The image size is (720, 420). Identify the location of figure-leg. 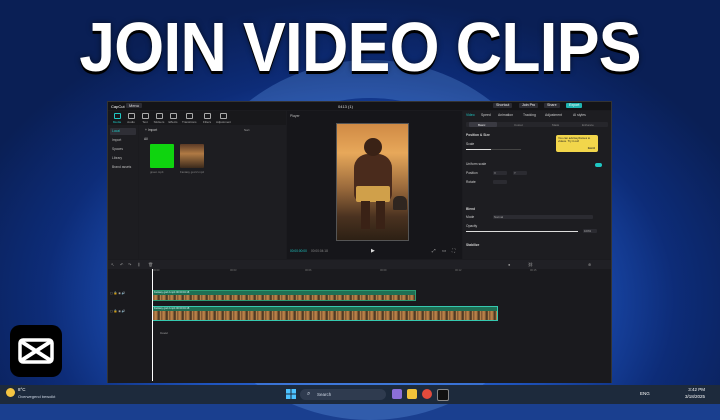
(380, 215).